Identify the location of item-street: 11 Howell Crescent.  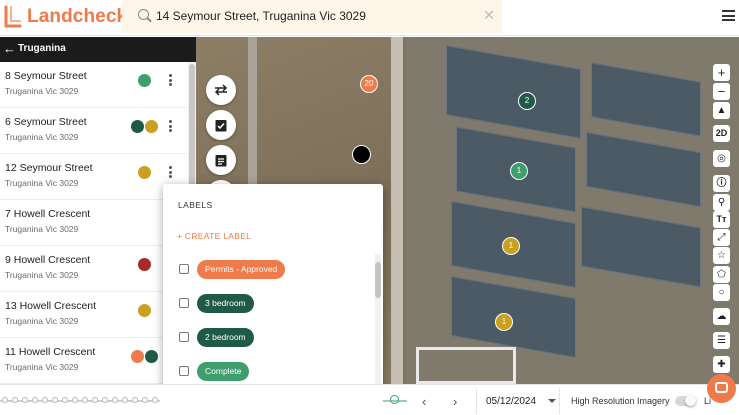
(50, 352).